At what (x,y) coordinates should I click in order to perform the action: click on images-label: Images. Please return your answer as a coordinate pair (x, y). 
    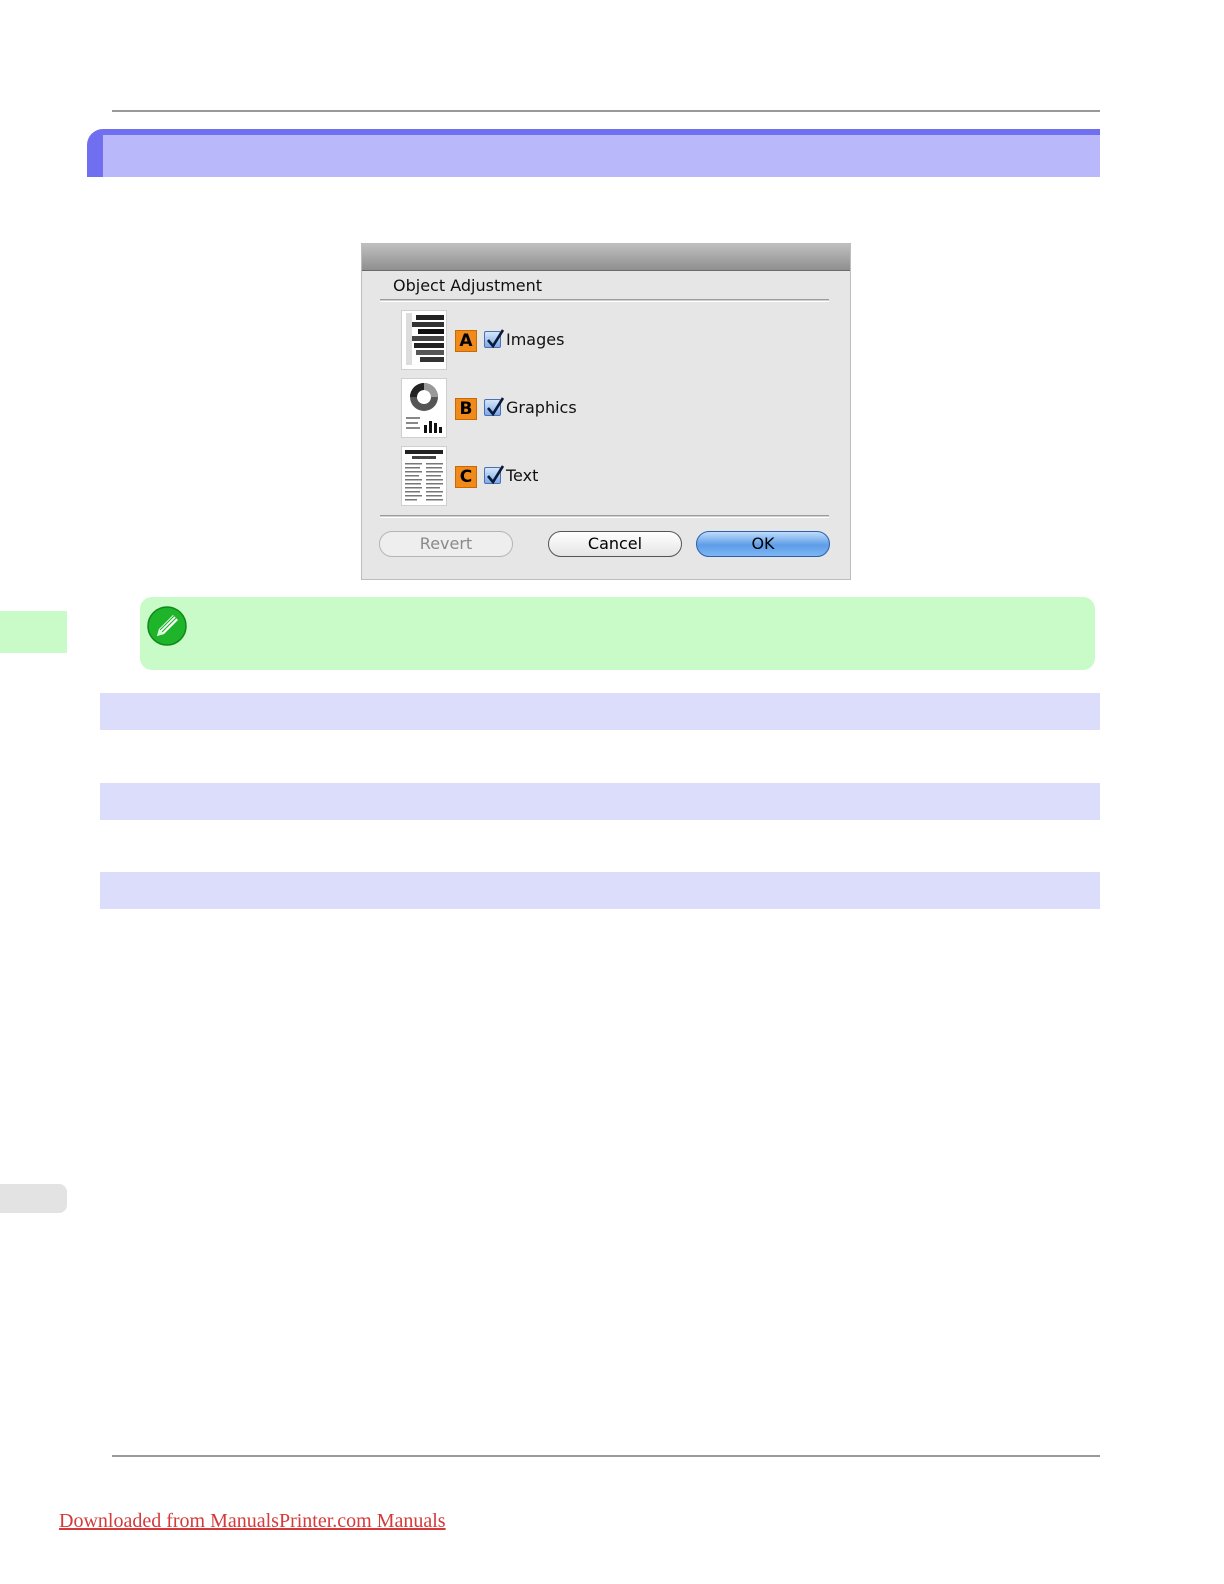
    Looking at the image, I should click on (535, 339).